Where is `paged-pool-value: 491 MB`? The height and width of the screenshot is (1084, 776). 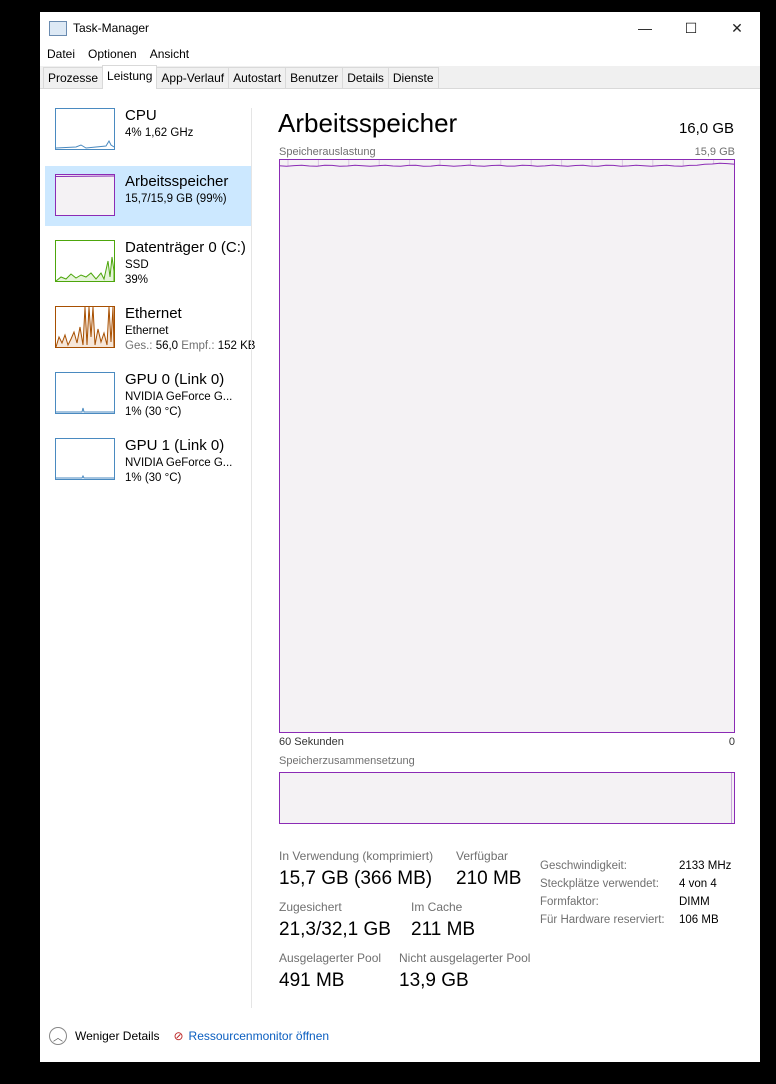 paged-pool-value: 491 MB is located at coordinates (312, 980).